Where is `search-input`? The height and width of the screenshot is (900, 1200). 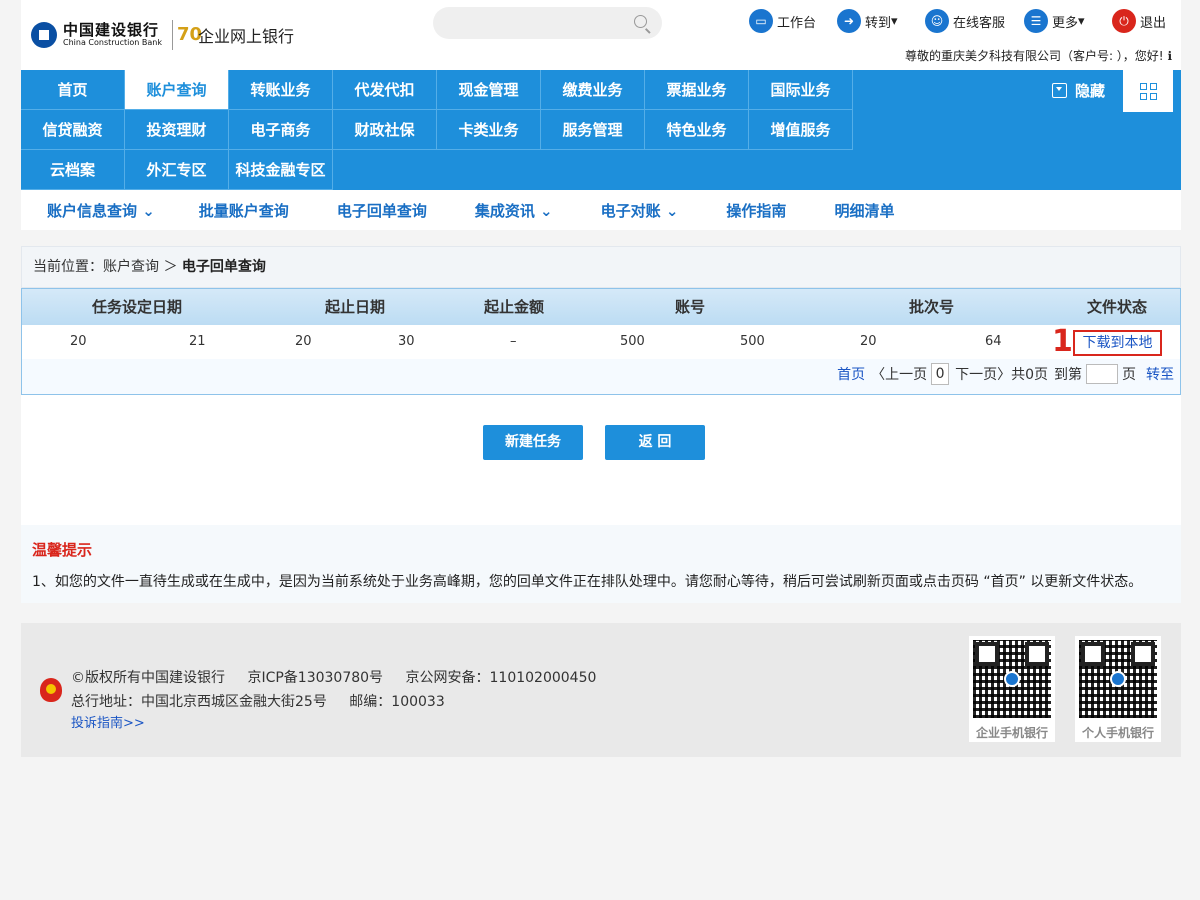 search-input is located at coordinates (547, 23).